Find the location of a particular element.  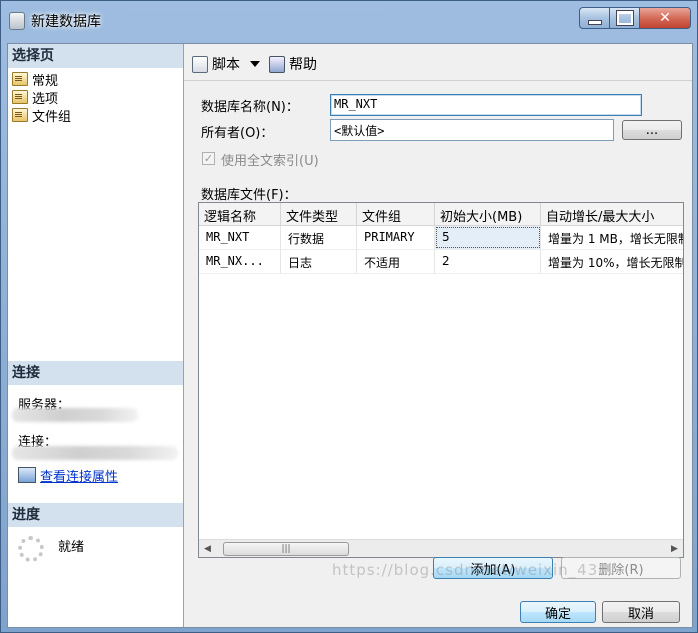

progress-status: 就绪 is located at coordinates (71, 547).